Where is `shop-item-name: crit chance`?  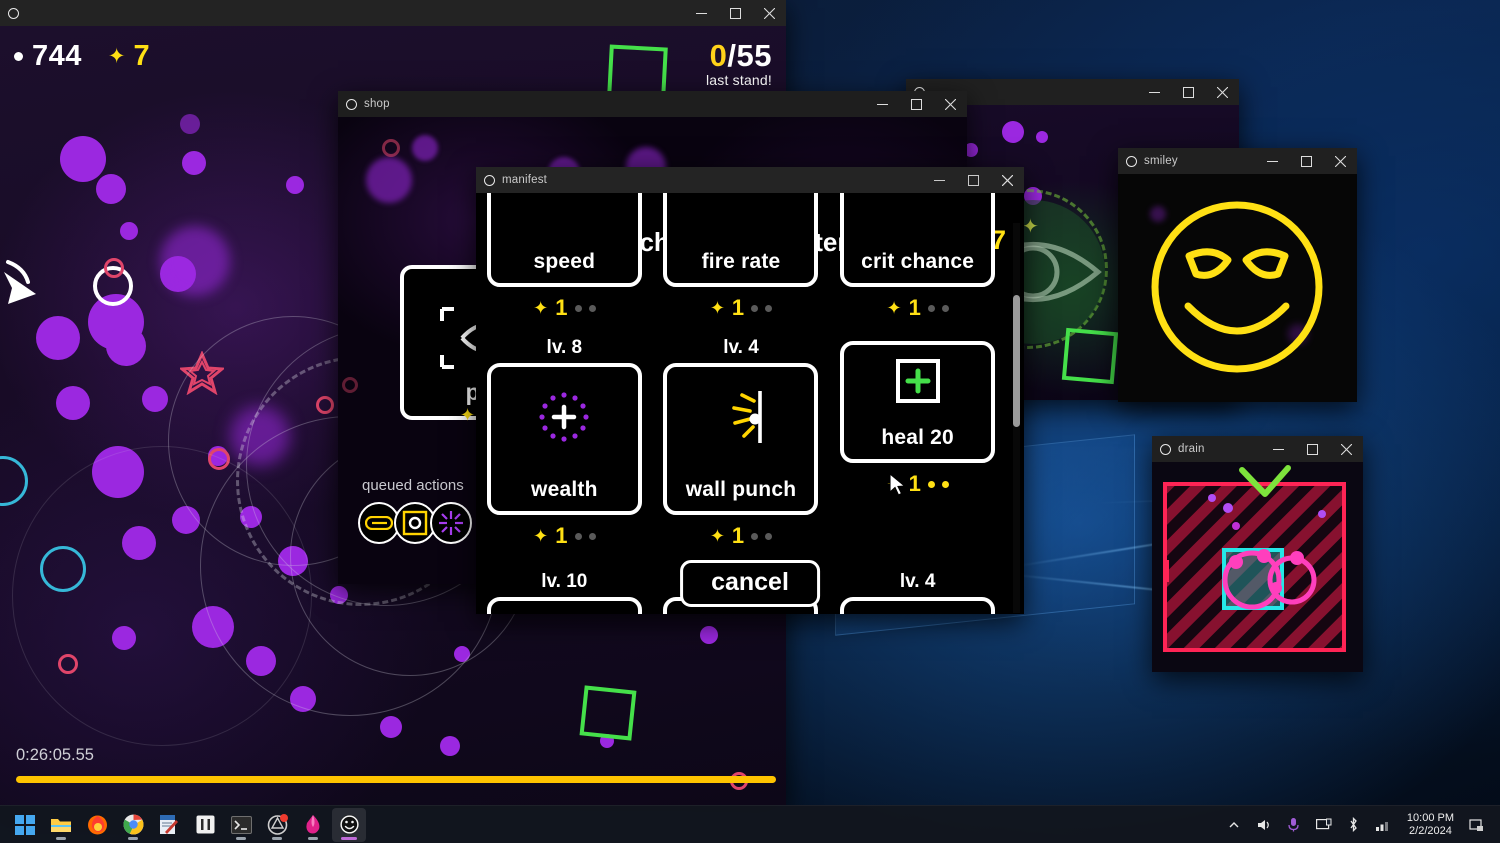 shop-item-name: crit chance is located at coordinates (918, 261).